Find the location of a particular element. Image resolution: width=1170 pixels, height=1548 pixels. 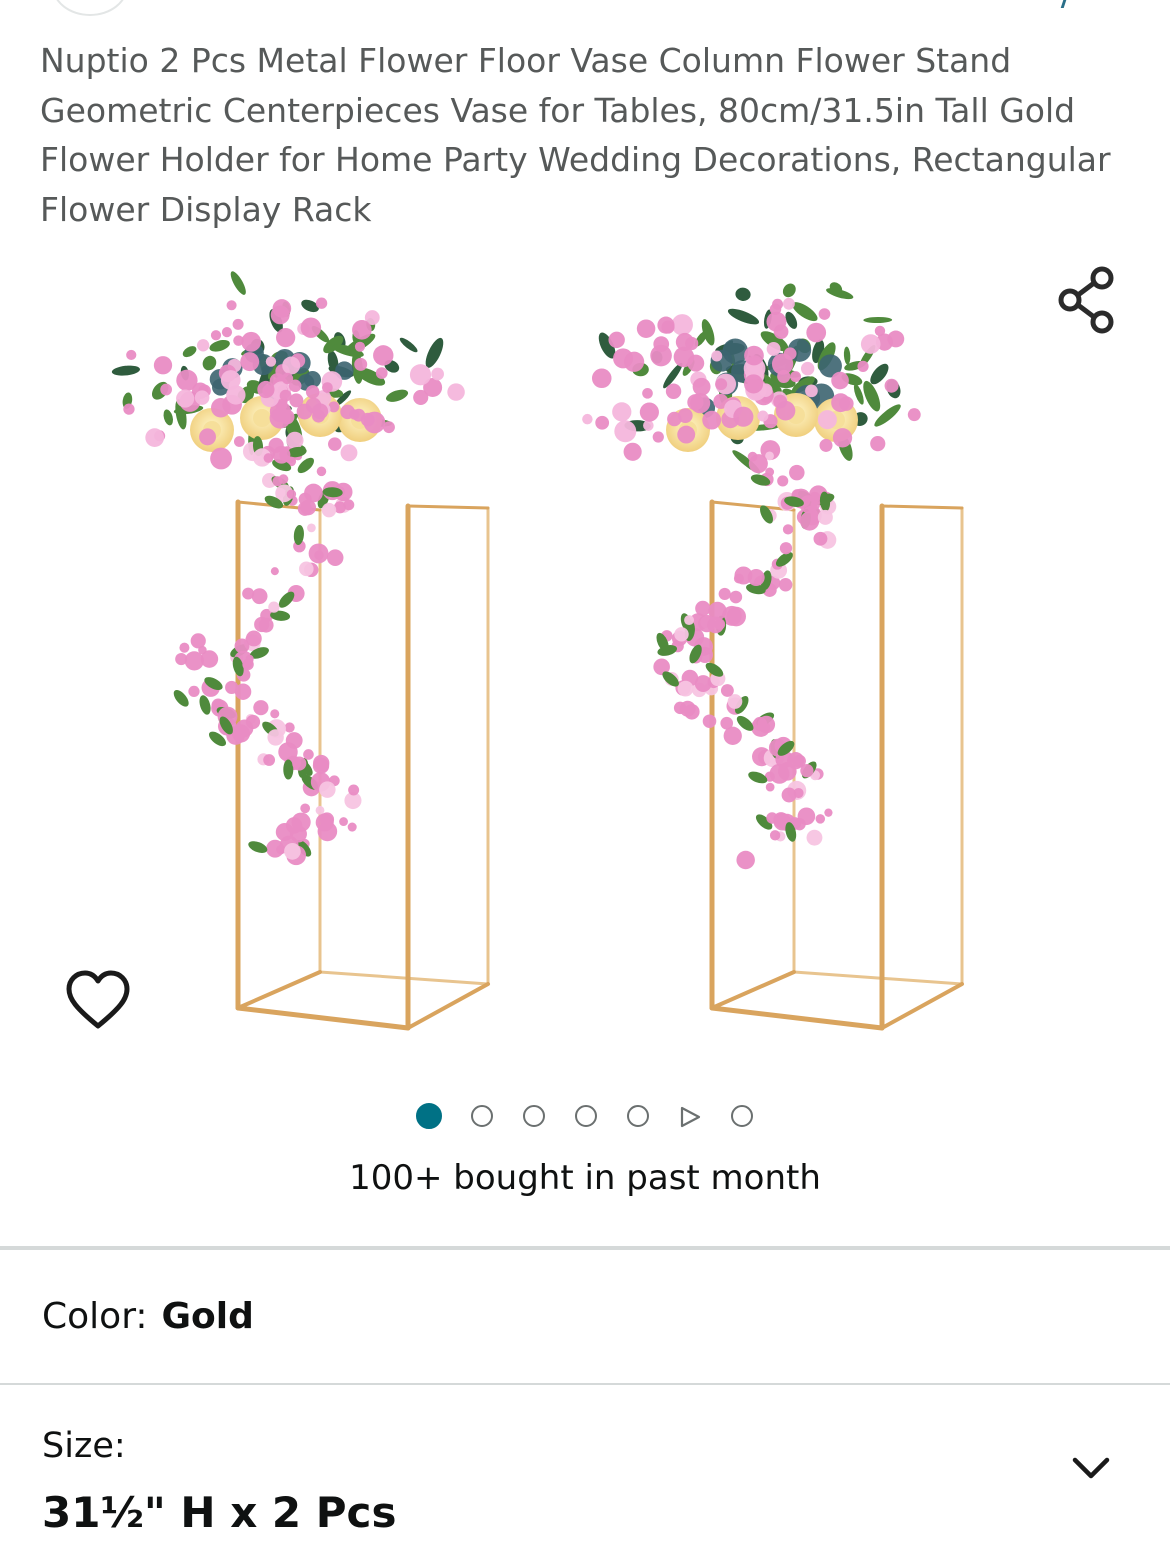

image-pagination is located at coordinates (585, 1118).